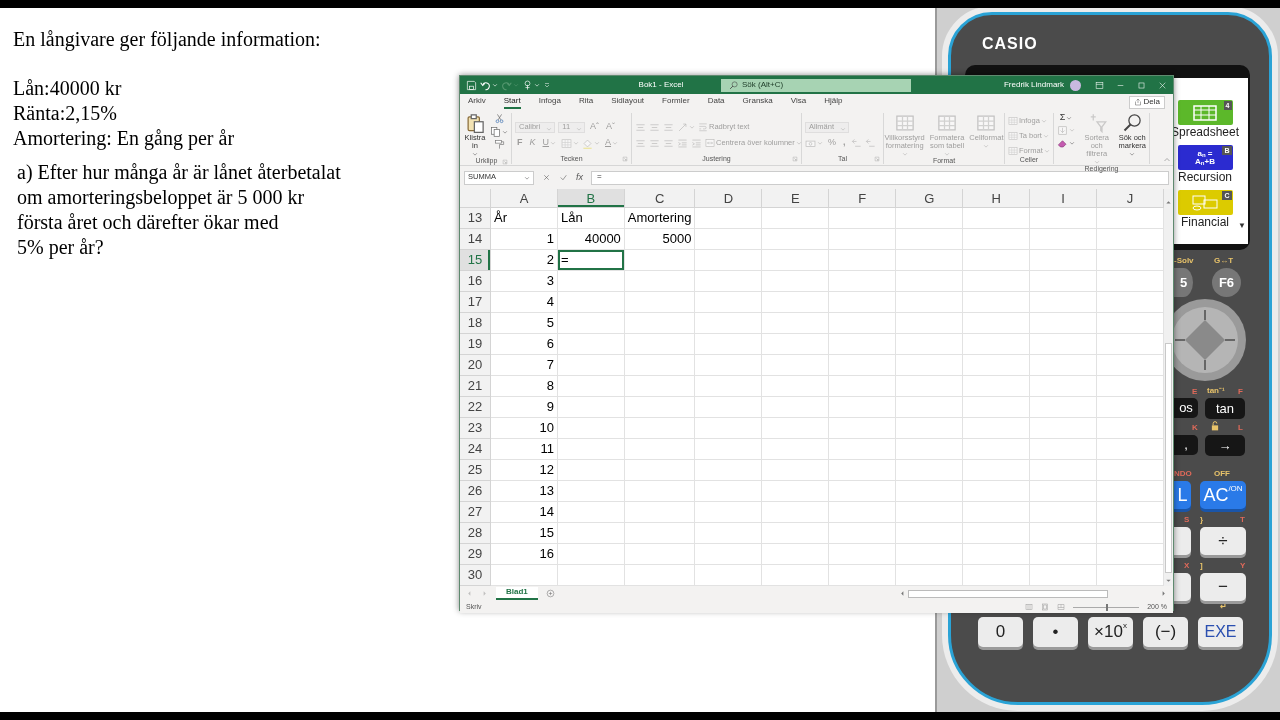 The image size is (1280, 720). Describe the element at coordinates (1110, 632) in the screenshot. I see `calculator-key: ×10$^{x}$` at that location.